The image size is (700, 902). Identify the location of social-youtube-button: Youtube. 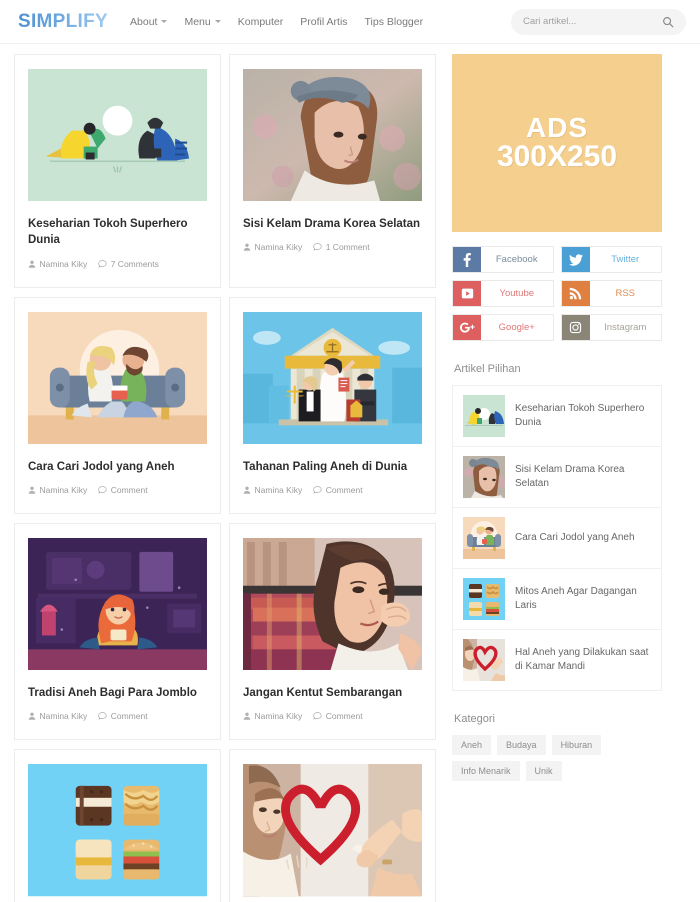
(503, 293).